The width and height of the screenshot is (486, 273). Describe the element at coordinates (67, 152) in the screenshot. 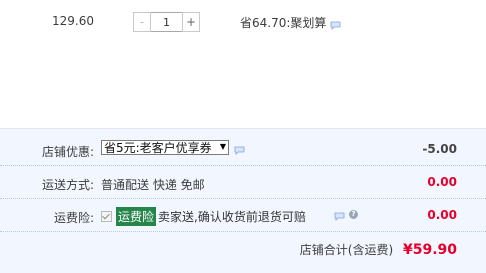

I see `shop-discount-label: 店铺优惠:` at that location.